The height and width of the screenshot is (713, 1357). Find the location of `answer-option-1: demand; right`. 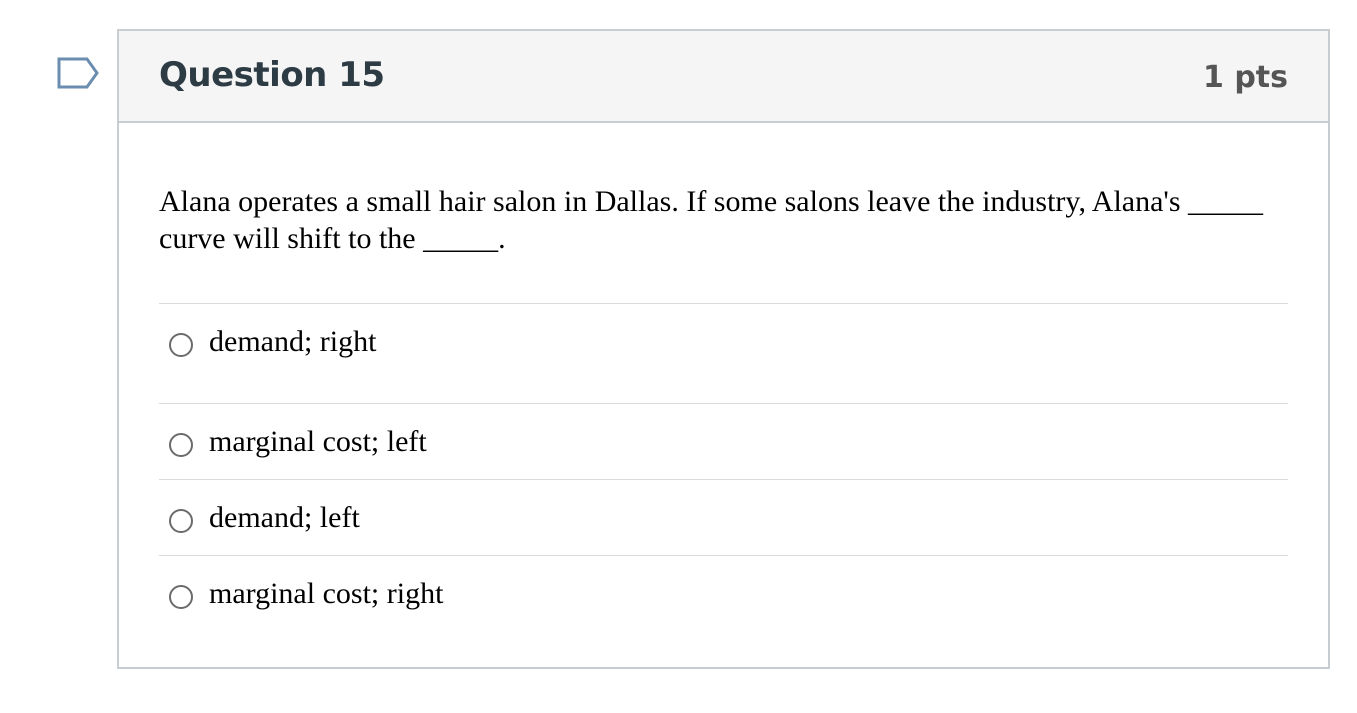

answer-option-1: demand; right is located at coordinates (723, 354).